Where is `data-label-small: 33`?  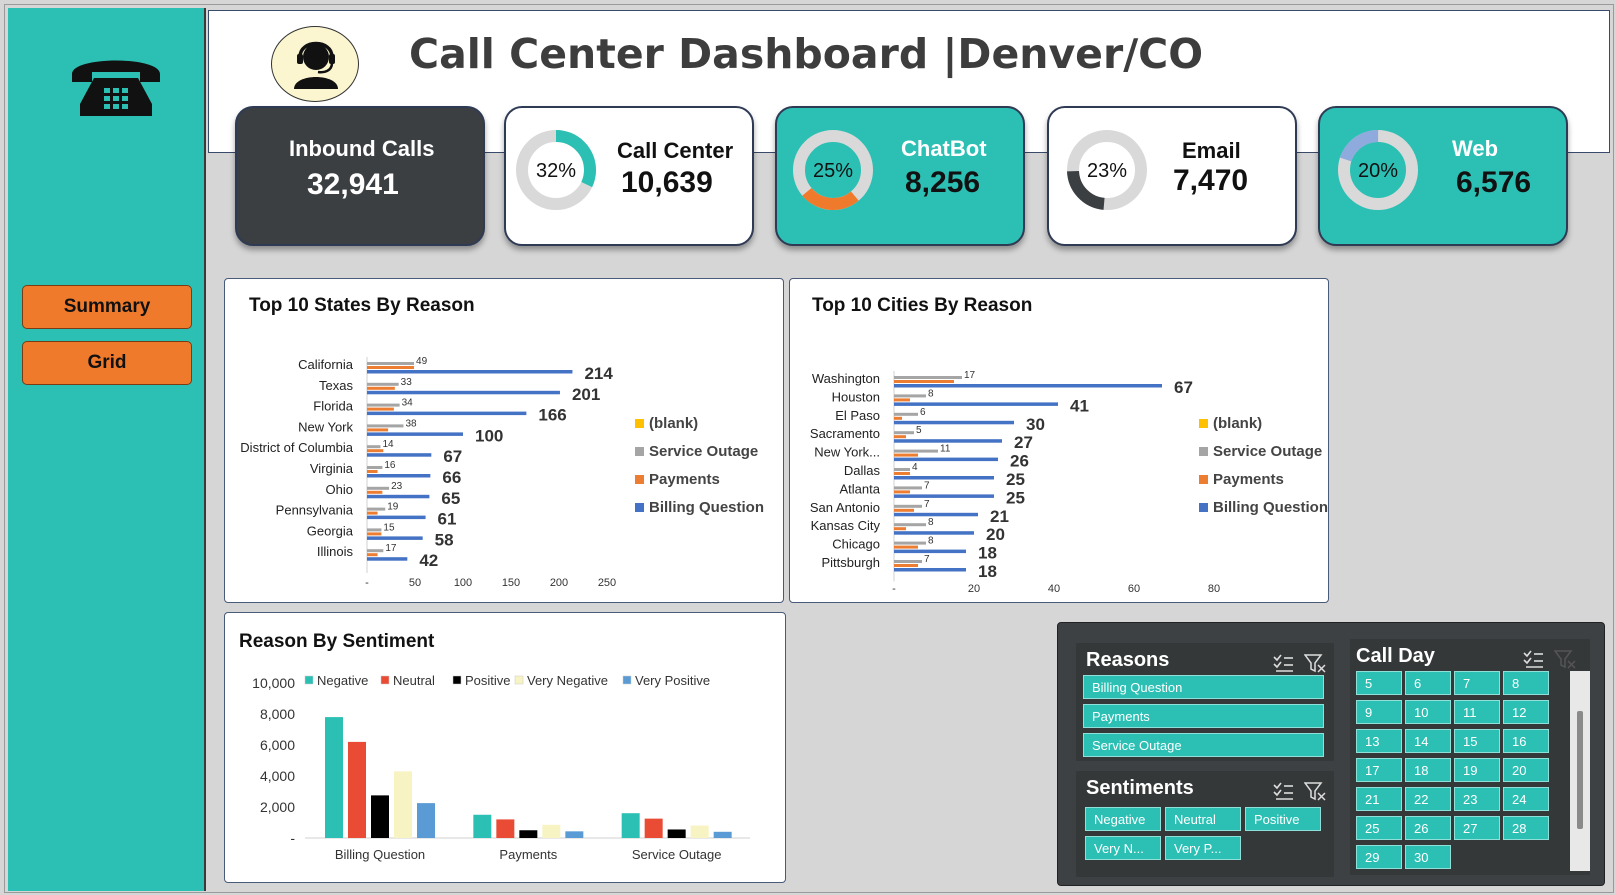
data-label-small: 33 is located at coordinates (407, 382).